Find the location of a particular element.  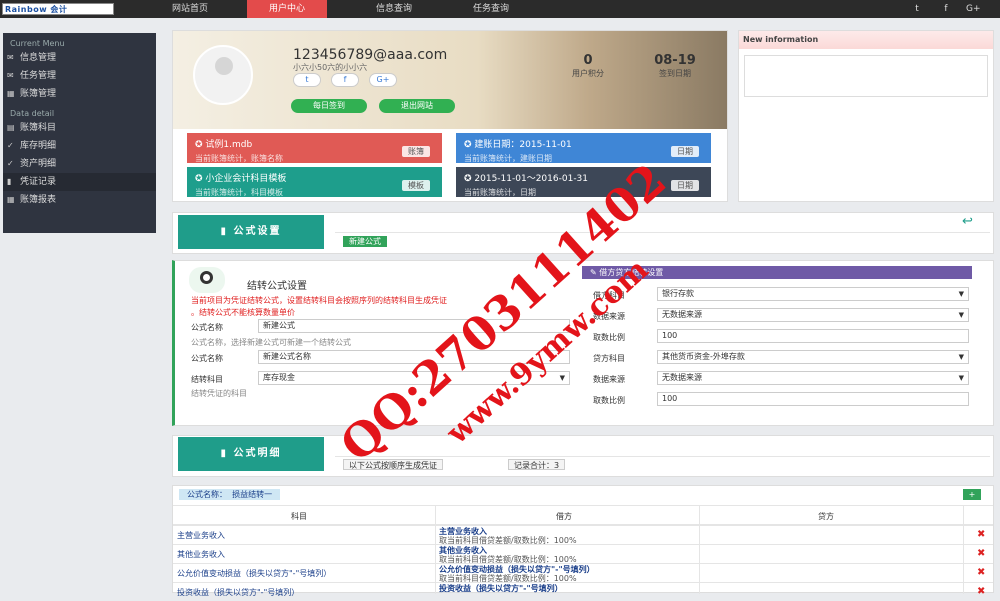

form-warning-line2: 。结转公式不能核算数量单价 is located at coordinates (243, 312).